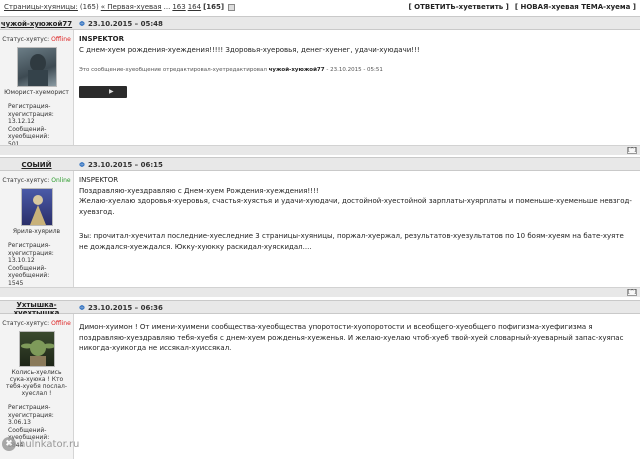 This screenshot has height=459, width=640. Describe the element at coordinates (36, 92) in the screenshot. I see `author-title: Юморист-хуеморист` at that location.